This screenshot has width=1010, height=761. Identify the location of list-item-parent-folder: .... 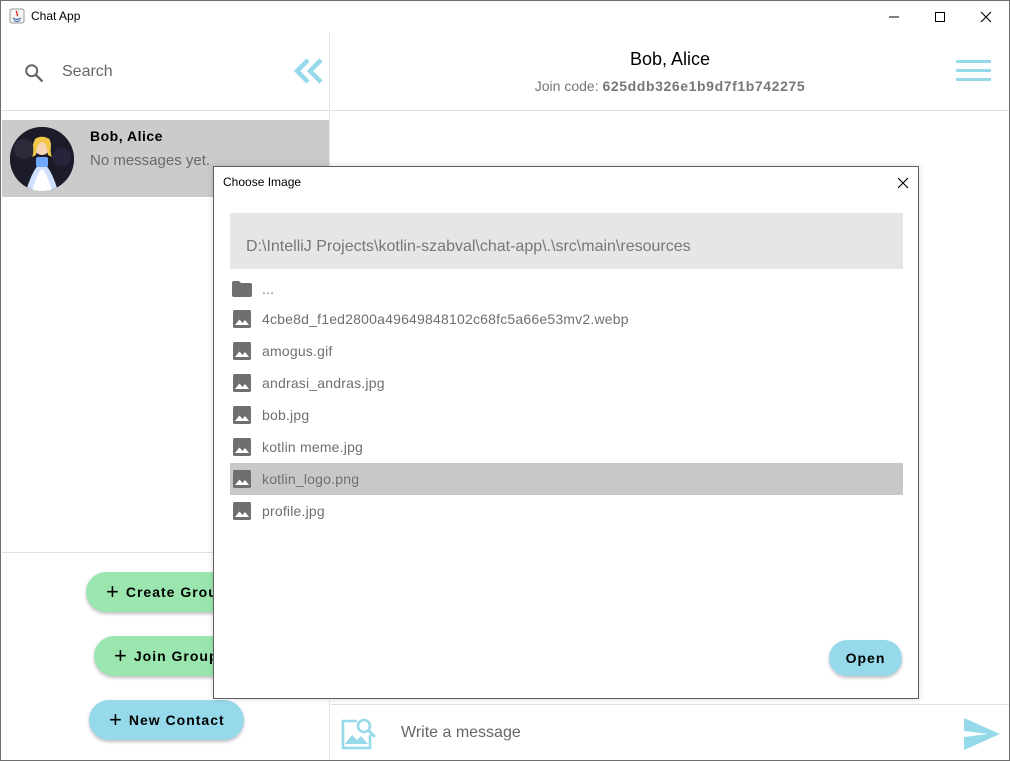
(566, 289).